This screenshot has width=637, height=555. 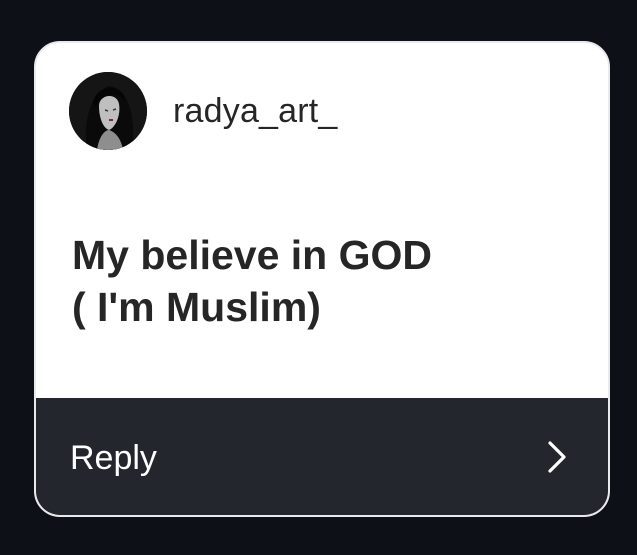 What do you see at coordinates (255, 111) in the screenshot?
I see `username: radya_art_` at bounding box center [255, 111].